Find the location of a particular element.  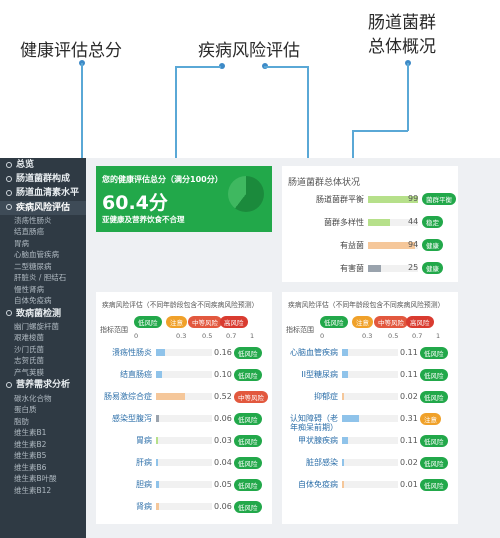

risk-row-label: 溃疡性肠炎 is located at coordinates (125, 352).